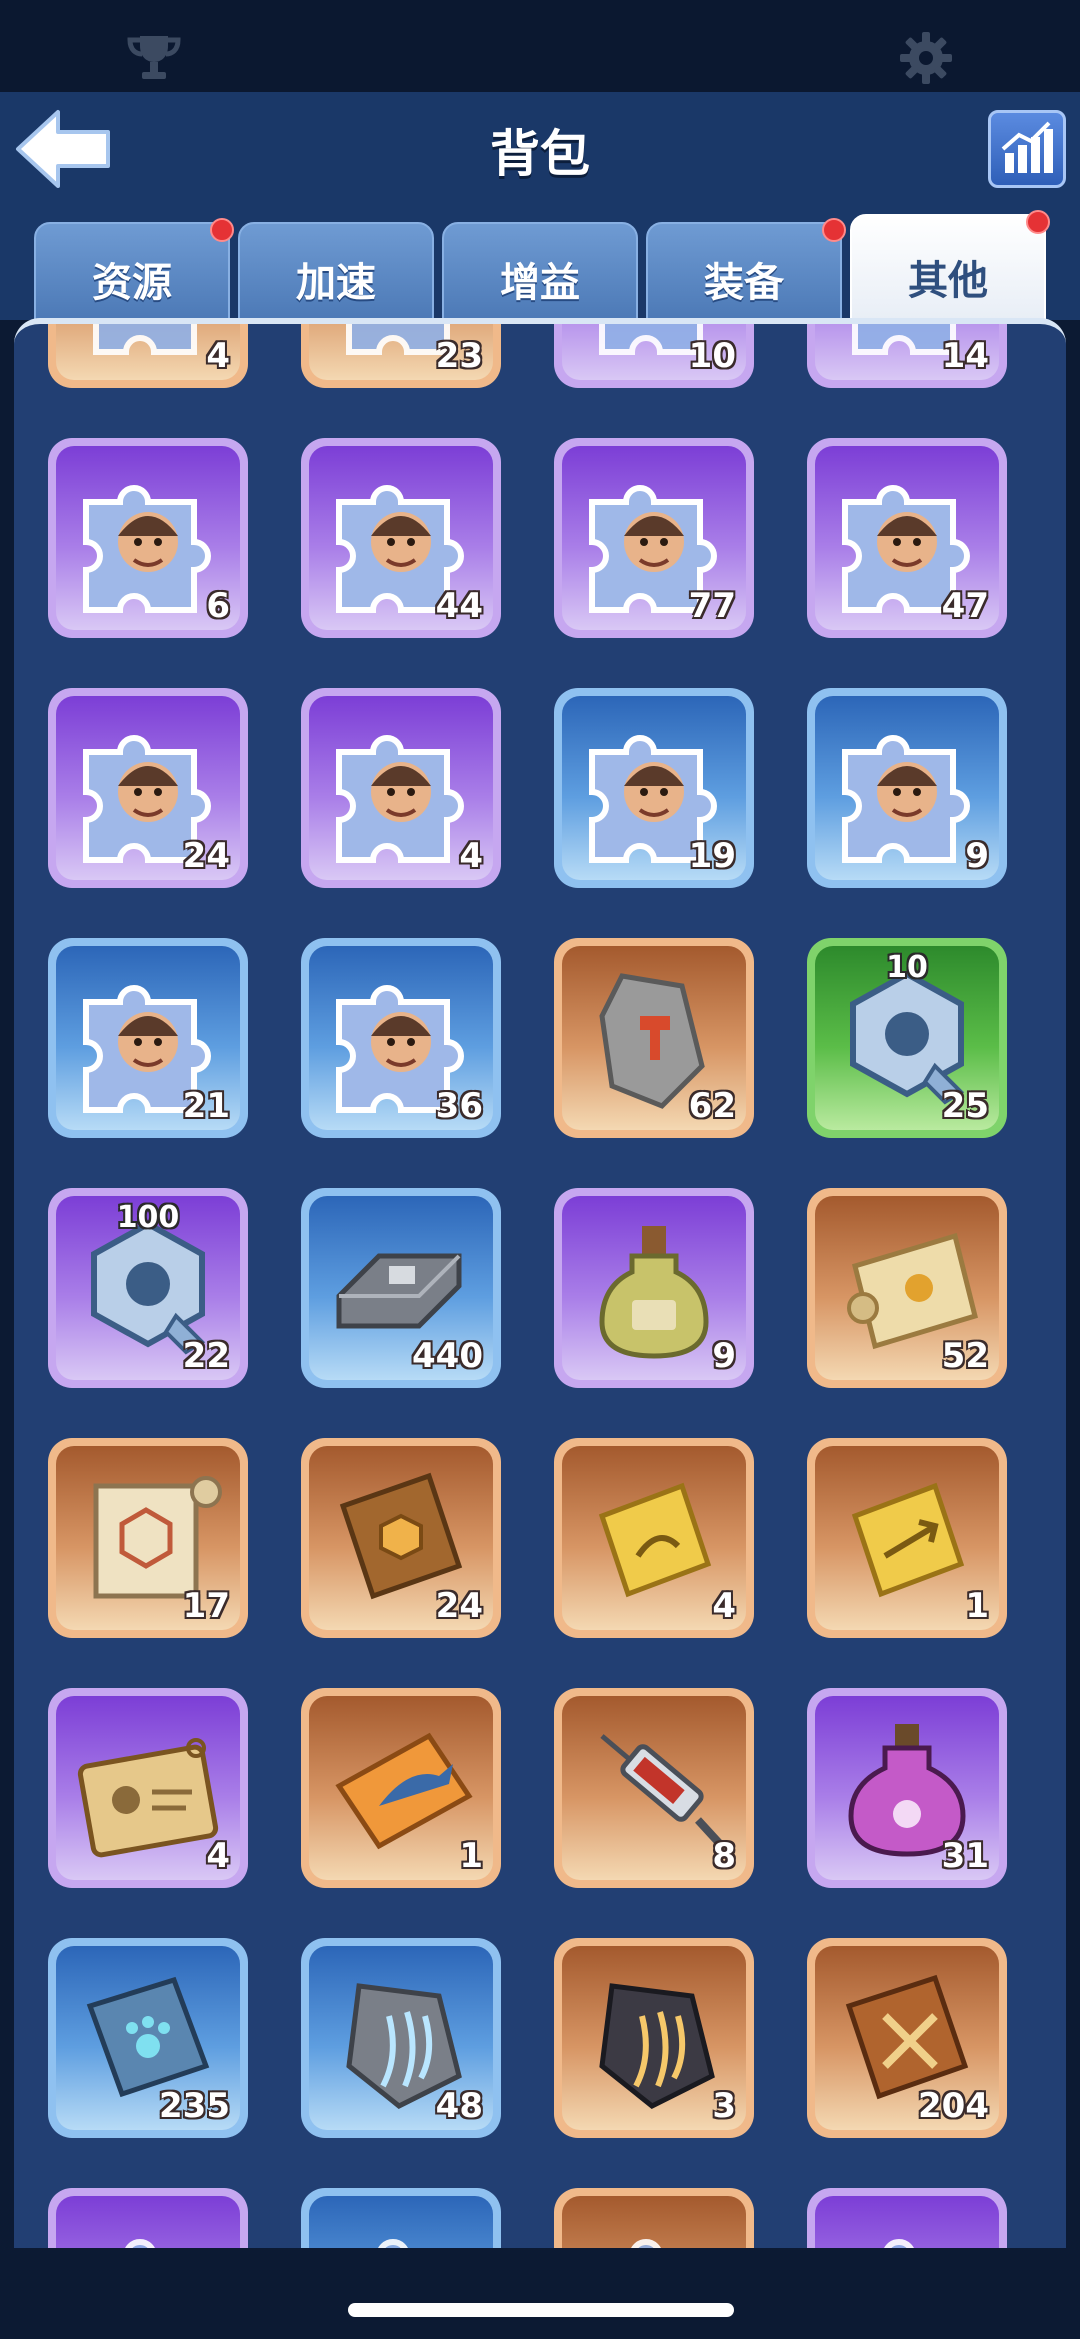 This screenshot has width=1080, height=2339. I want to click on tab-label: 装备, so click(744, 283).